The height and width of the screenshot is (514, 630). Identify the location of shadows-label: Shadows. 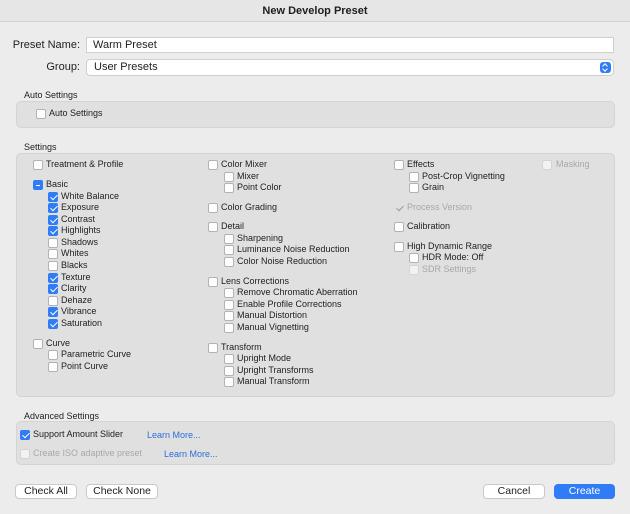
(80, 242).